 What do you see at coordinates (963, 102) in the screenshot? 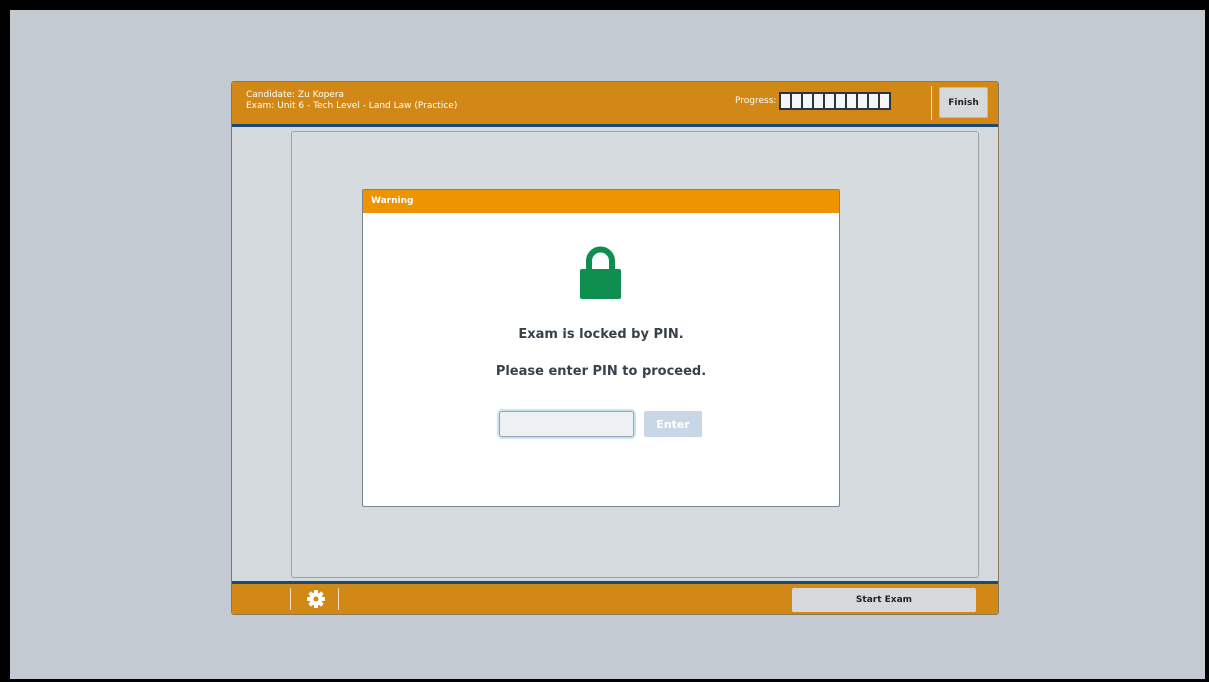
I see `finish-button: Finish` at bounding box center [963, 102].